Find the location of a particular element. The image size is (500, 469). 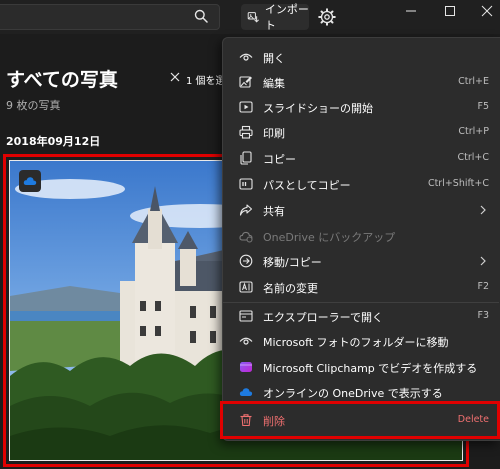

menu-item-edit: 編集 Ctrl+E is located at coordinates (362, 82).